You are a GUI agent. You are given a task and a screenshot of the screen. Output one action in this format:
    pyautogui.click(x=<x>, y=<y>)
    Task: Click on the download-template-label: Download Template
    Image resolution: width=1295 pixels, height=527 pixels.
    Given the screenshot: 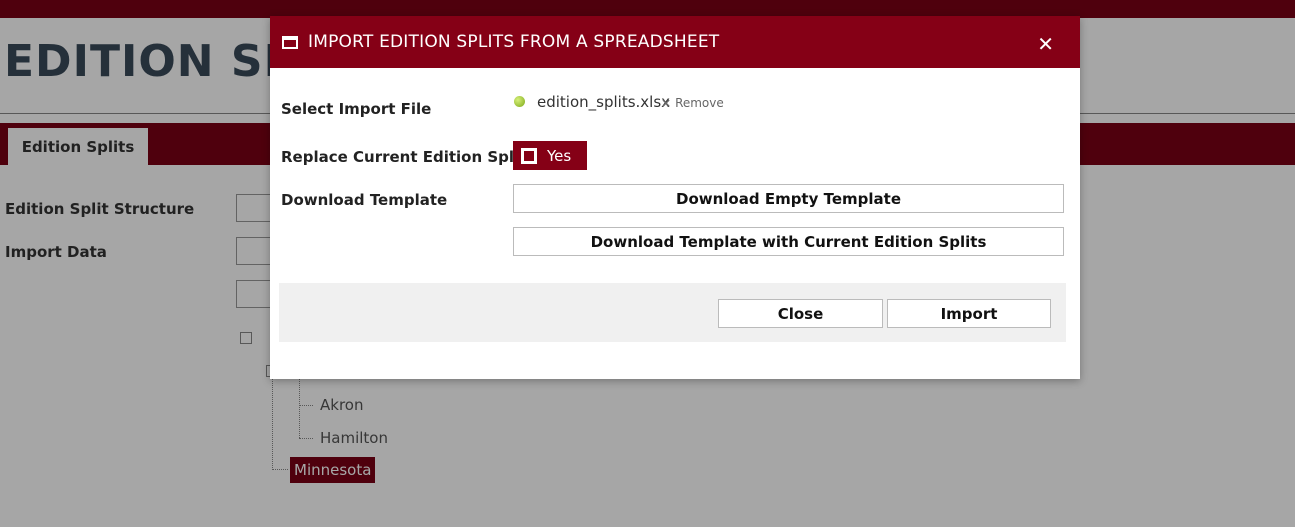 What is the action you would take?
    pyautogui.click(x=364, y=200)
    